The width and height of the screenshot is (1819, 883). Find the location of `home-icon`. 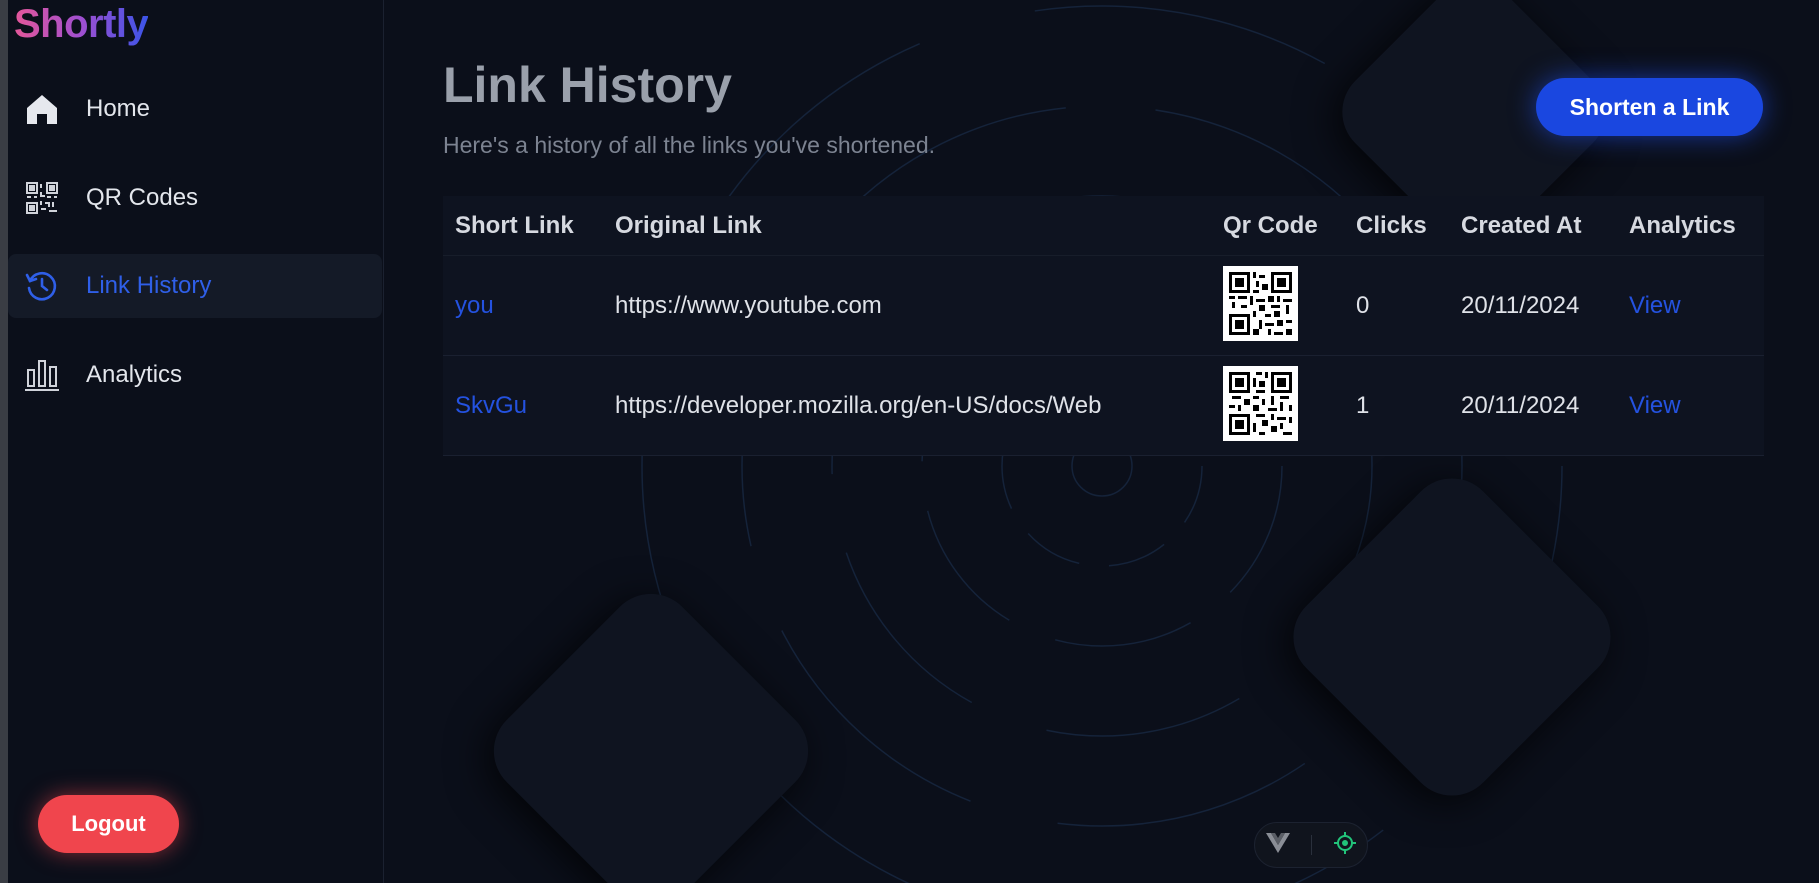

home-icon is located at coordinates (42, 109).